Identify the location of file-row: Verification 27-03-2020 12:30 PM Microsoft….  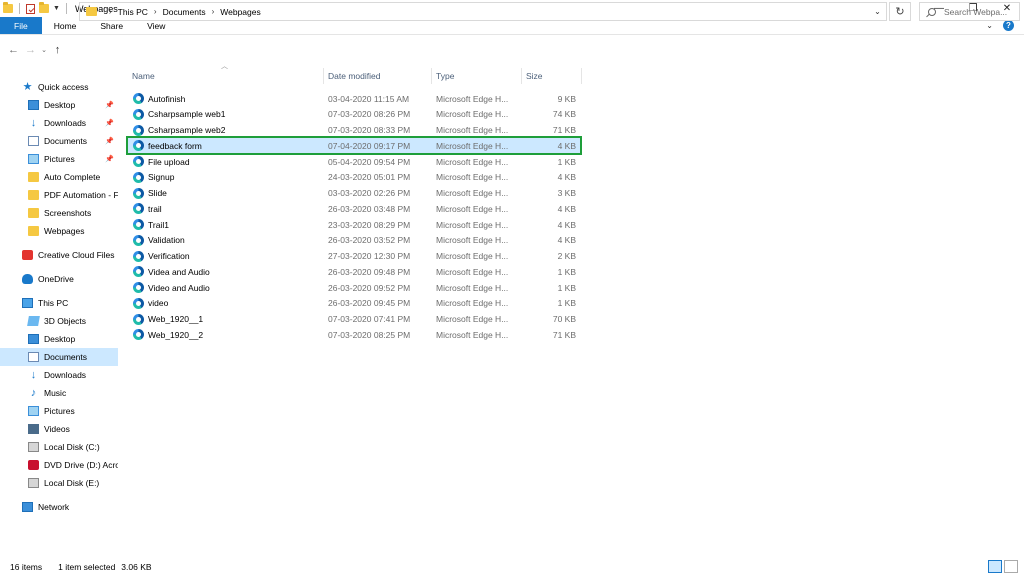
(354, 256).